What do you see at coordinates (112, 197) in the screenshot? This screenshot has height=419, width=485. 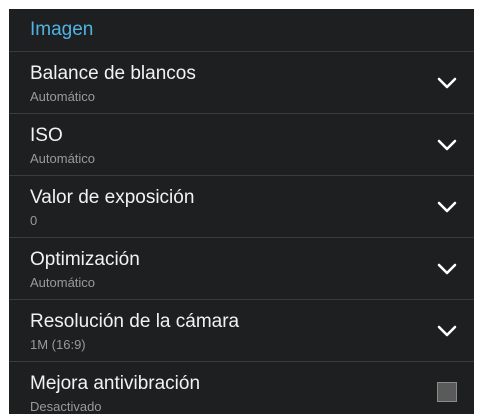 I see `setting-label: Valor de exposición` at bounding box center [112, 197].